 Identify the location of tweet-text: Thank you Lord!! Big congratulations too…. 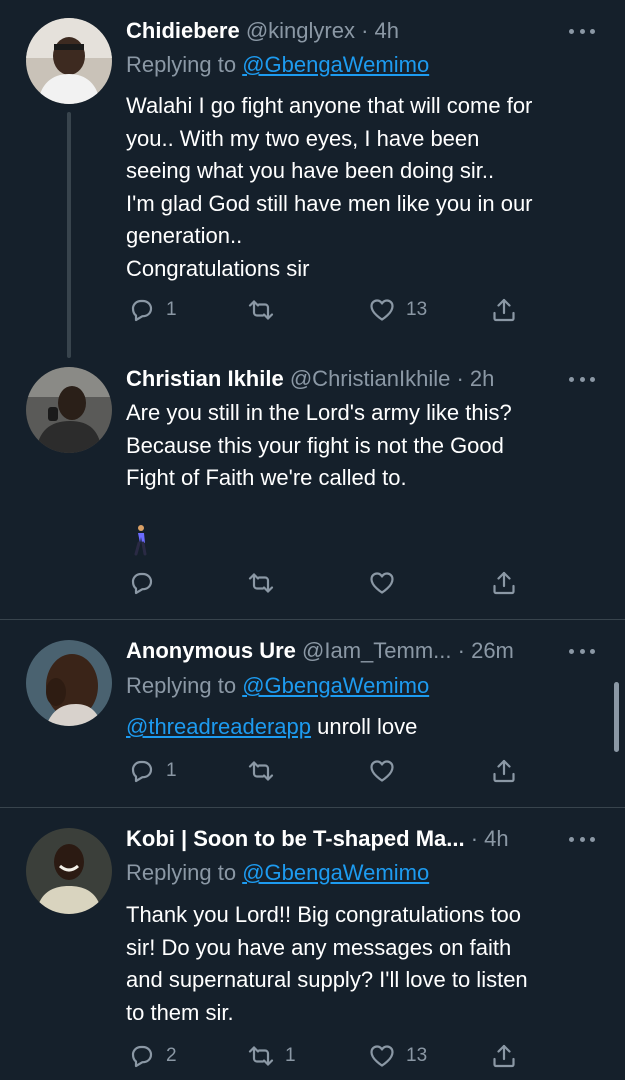
(366, 964).